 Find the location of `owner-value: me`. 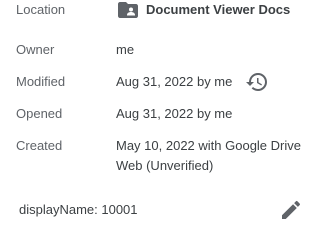

owner-value: me is located at coordinates (125, 49).